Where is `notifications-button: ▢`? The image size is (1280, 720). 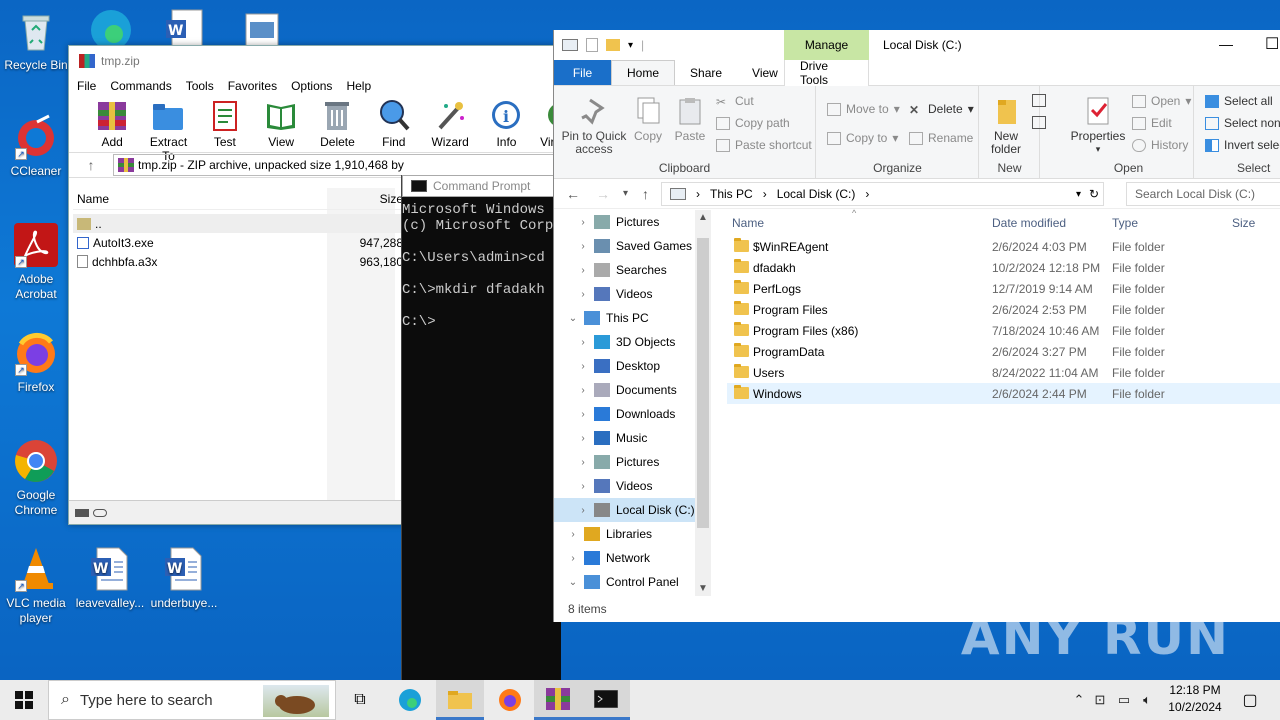
notifications-button: ▢ is located at coordinates (1250, 700).